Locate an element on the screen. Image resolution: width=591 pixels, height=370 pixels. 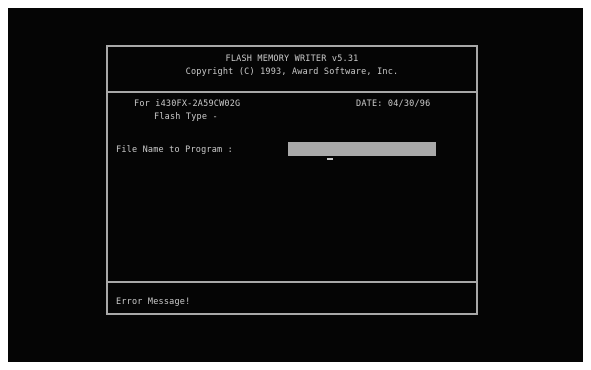
file-name-label: File Name to Program : is located at coordinates (174, 150).